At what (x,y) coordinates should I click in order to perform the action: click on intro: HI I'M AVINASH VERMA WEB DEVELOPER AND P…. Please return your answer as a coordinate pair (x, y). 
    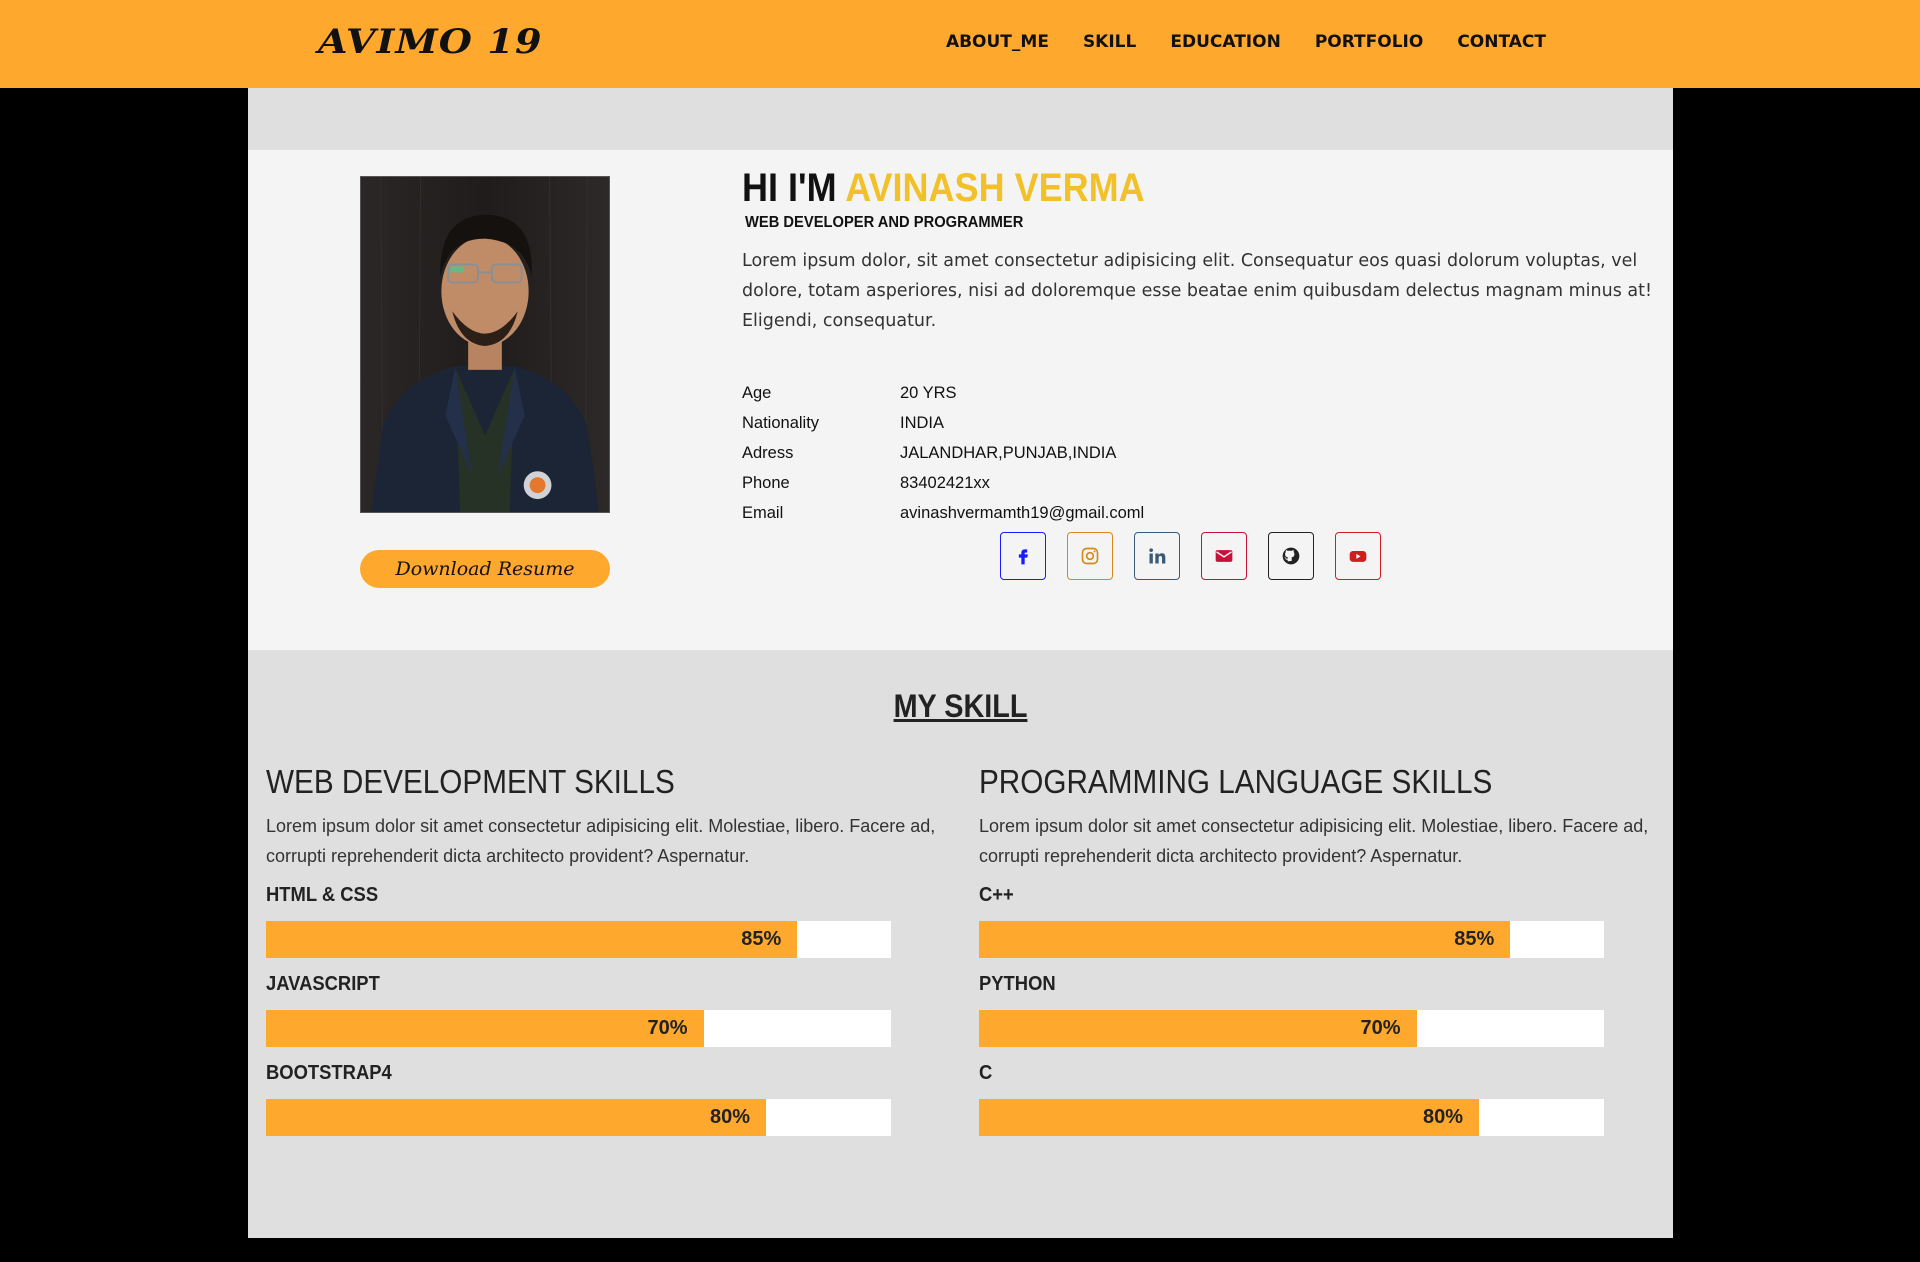
    Looking at the image, I should click on (1199, 250).